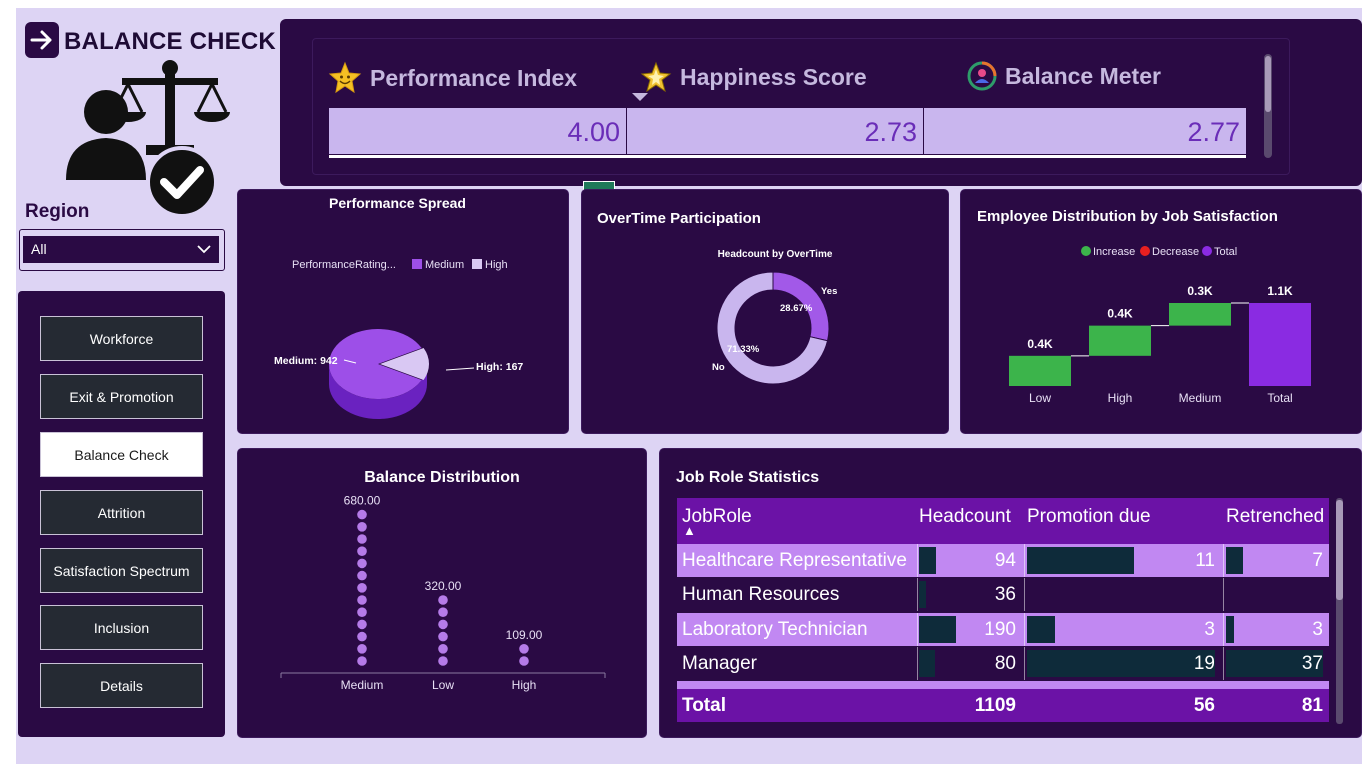 The width and height of the screenshot is (1369, 771). Describe the element at coordinates (474, 77) in the screenshot. I see `kpi-performance-label: Performance Index` at that location.